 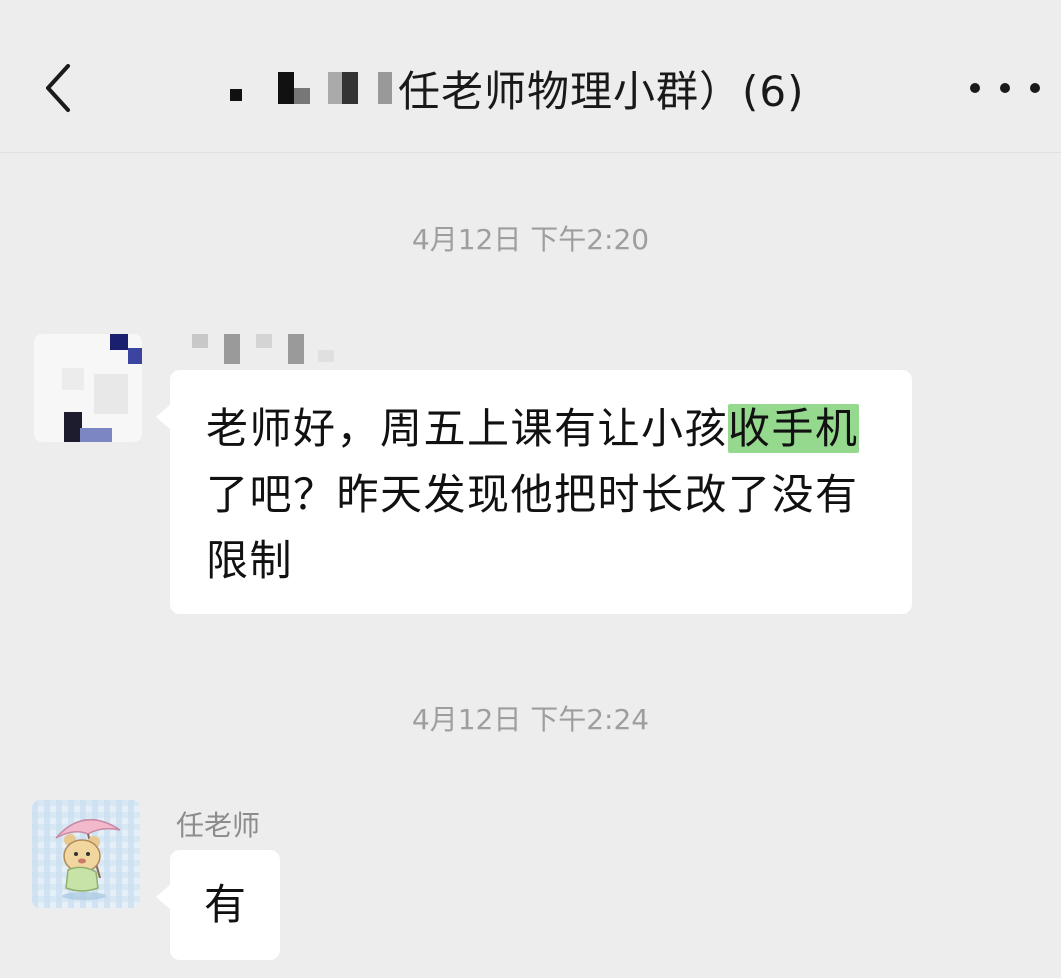 I want to click on sender-name: 任老师, so click(x=218, y=825).